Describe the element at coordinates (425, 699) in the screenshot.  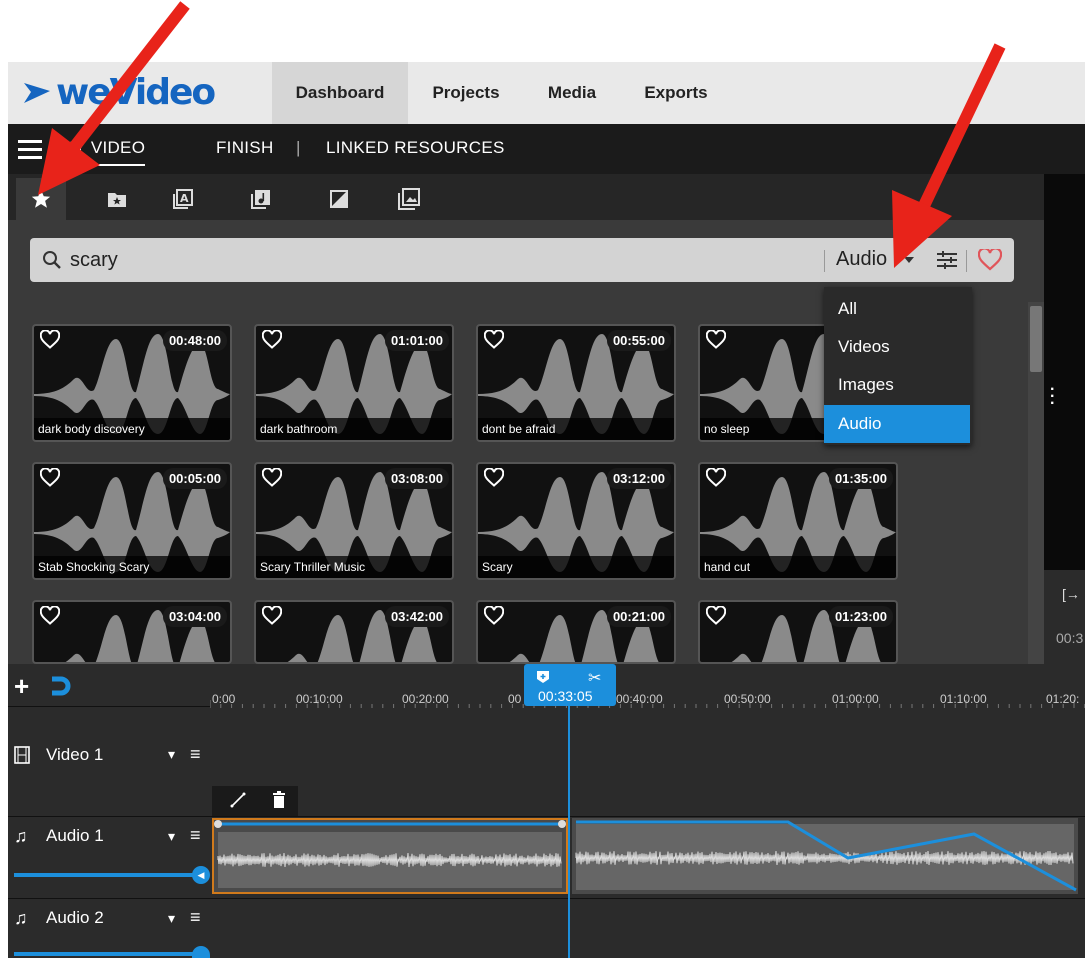
I see `ruler-tick-label: 00:20:00` at that location.